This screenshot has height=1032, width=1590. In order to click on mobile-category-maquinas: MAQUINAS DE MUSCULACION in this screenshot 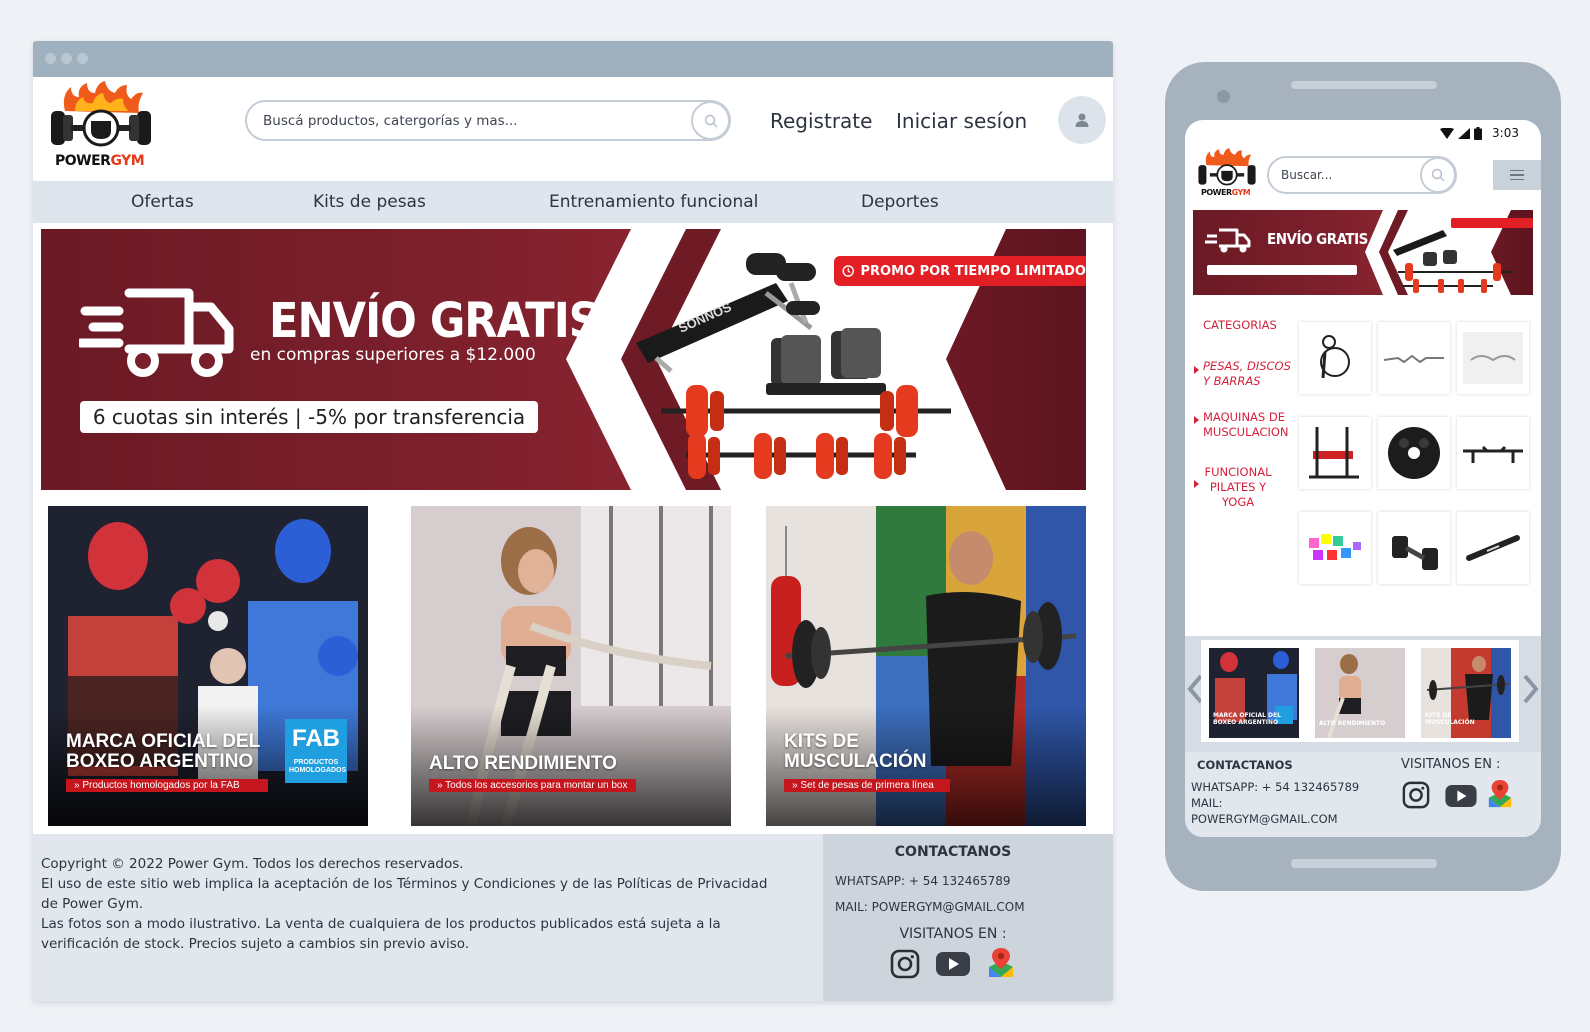, I will do `click(1246, 425)`.